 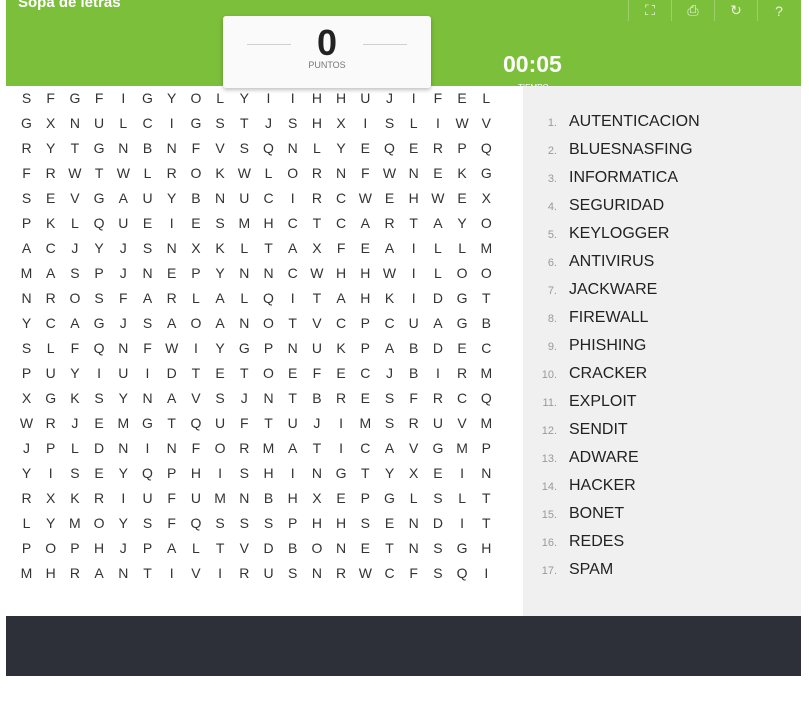 I want to click on help-button: ?, so click(x=778, y=10).